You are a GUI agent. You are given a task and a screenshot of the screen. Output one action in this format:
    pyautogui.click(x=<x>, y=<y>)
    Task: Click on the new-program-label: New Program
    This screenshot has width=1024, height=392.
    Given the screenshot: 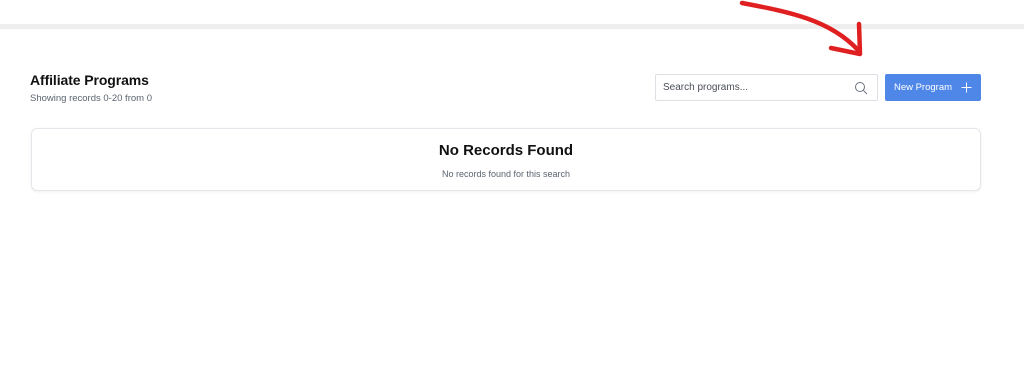 What is the action you would take?
    pyautogui.click(x=923, y=87)
    